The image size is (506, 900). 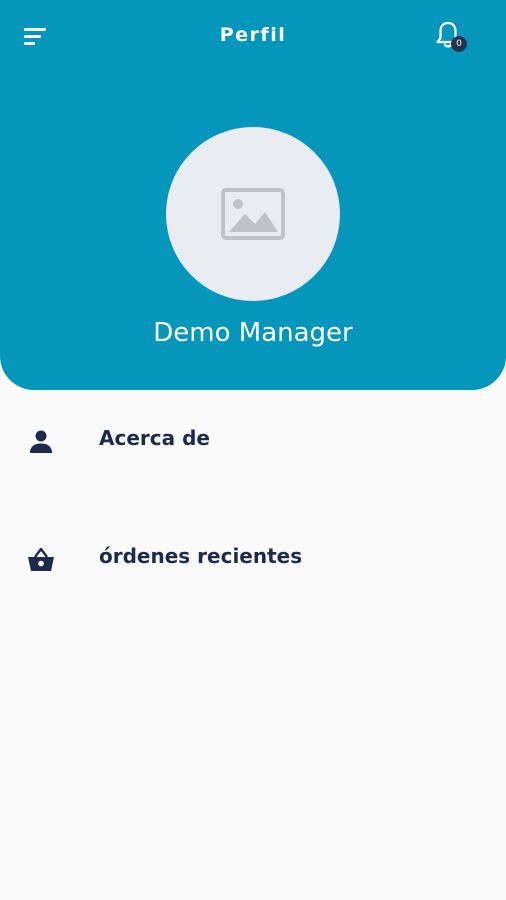 What do you see at coordinates (154, 438) in the screenshot?
I see `menu-item-label: Acerca de` at bounding box center [154, 438].